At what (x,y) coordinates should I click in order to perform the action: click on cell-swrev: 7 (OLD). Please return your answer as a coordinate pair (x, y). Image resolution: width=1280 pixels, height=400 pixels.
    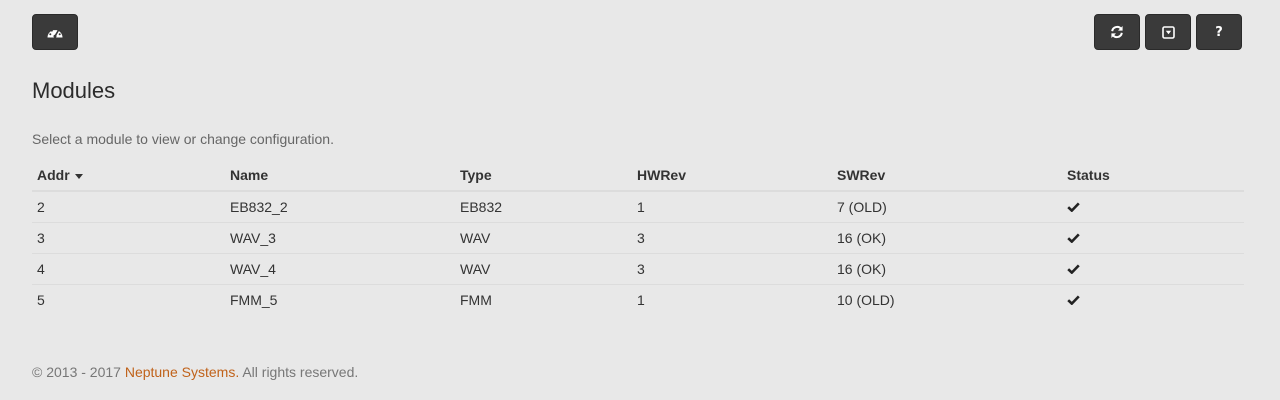
    Looking at the image, I should click on (947, 206).